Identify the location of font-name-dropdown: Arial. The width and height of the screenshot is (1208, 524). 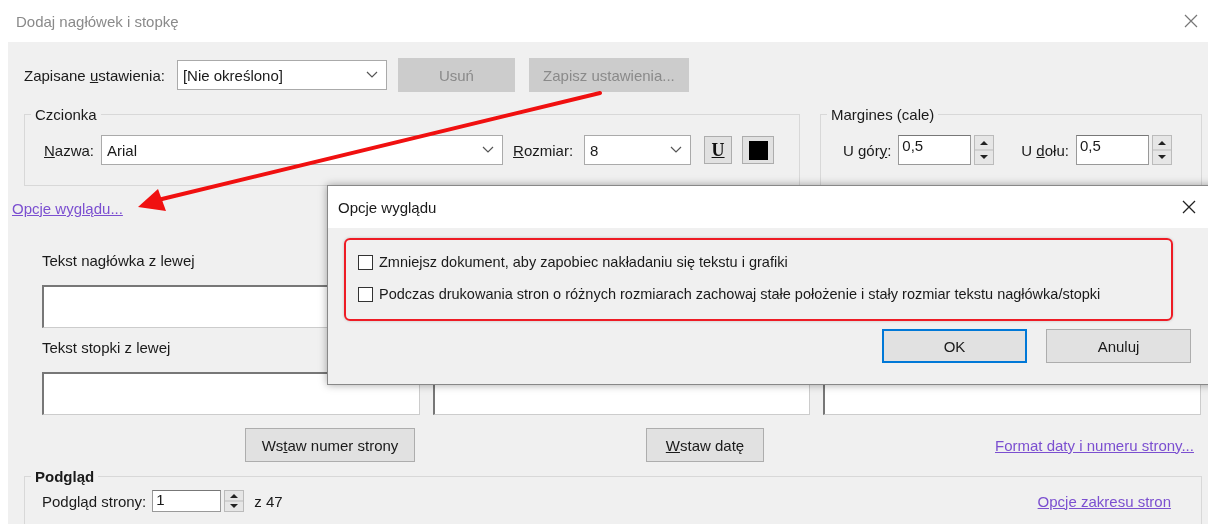
(302, 150).